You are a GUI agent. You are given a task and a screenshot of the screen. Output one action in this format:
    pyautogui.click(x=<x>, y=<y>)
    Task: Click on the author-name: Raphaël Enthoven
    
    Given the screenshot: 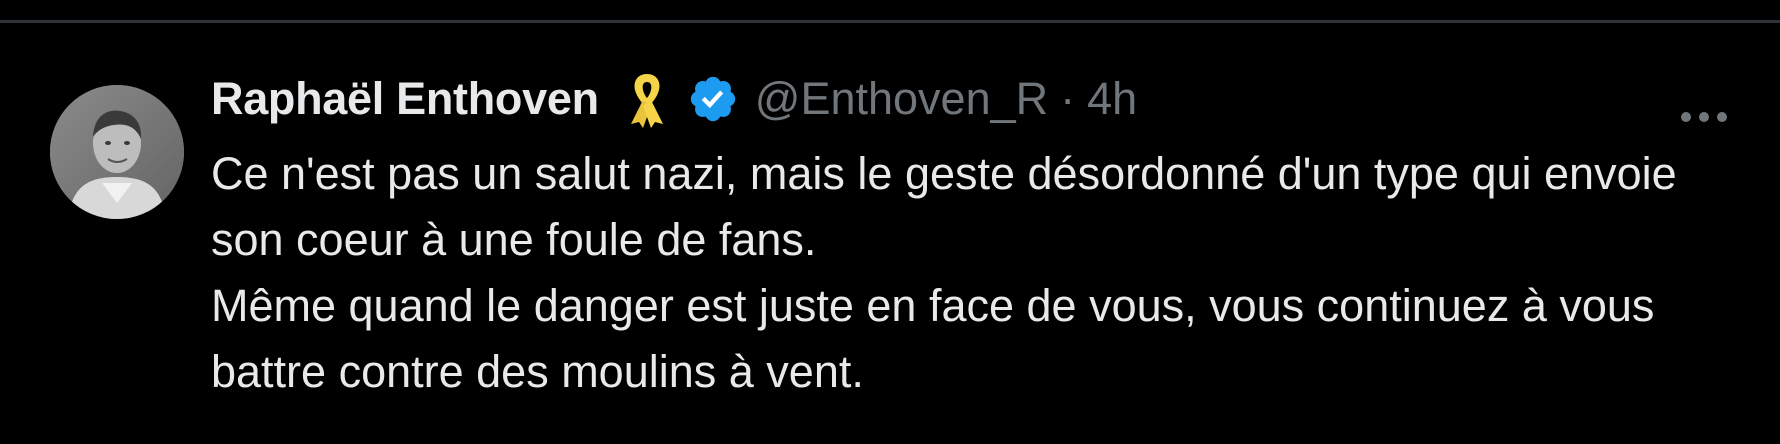 What is the action you would take?
    pyautogui.click(x=405, y=99)
    